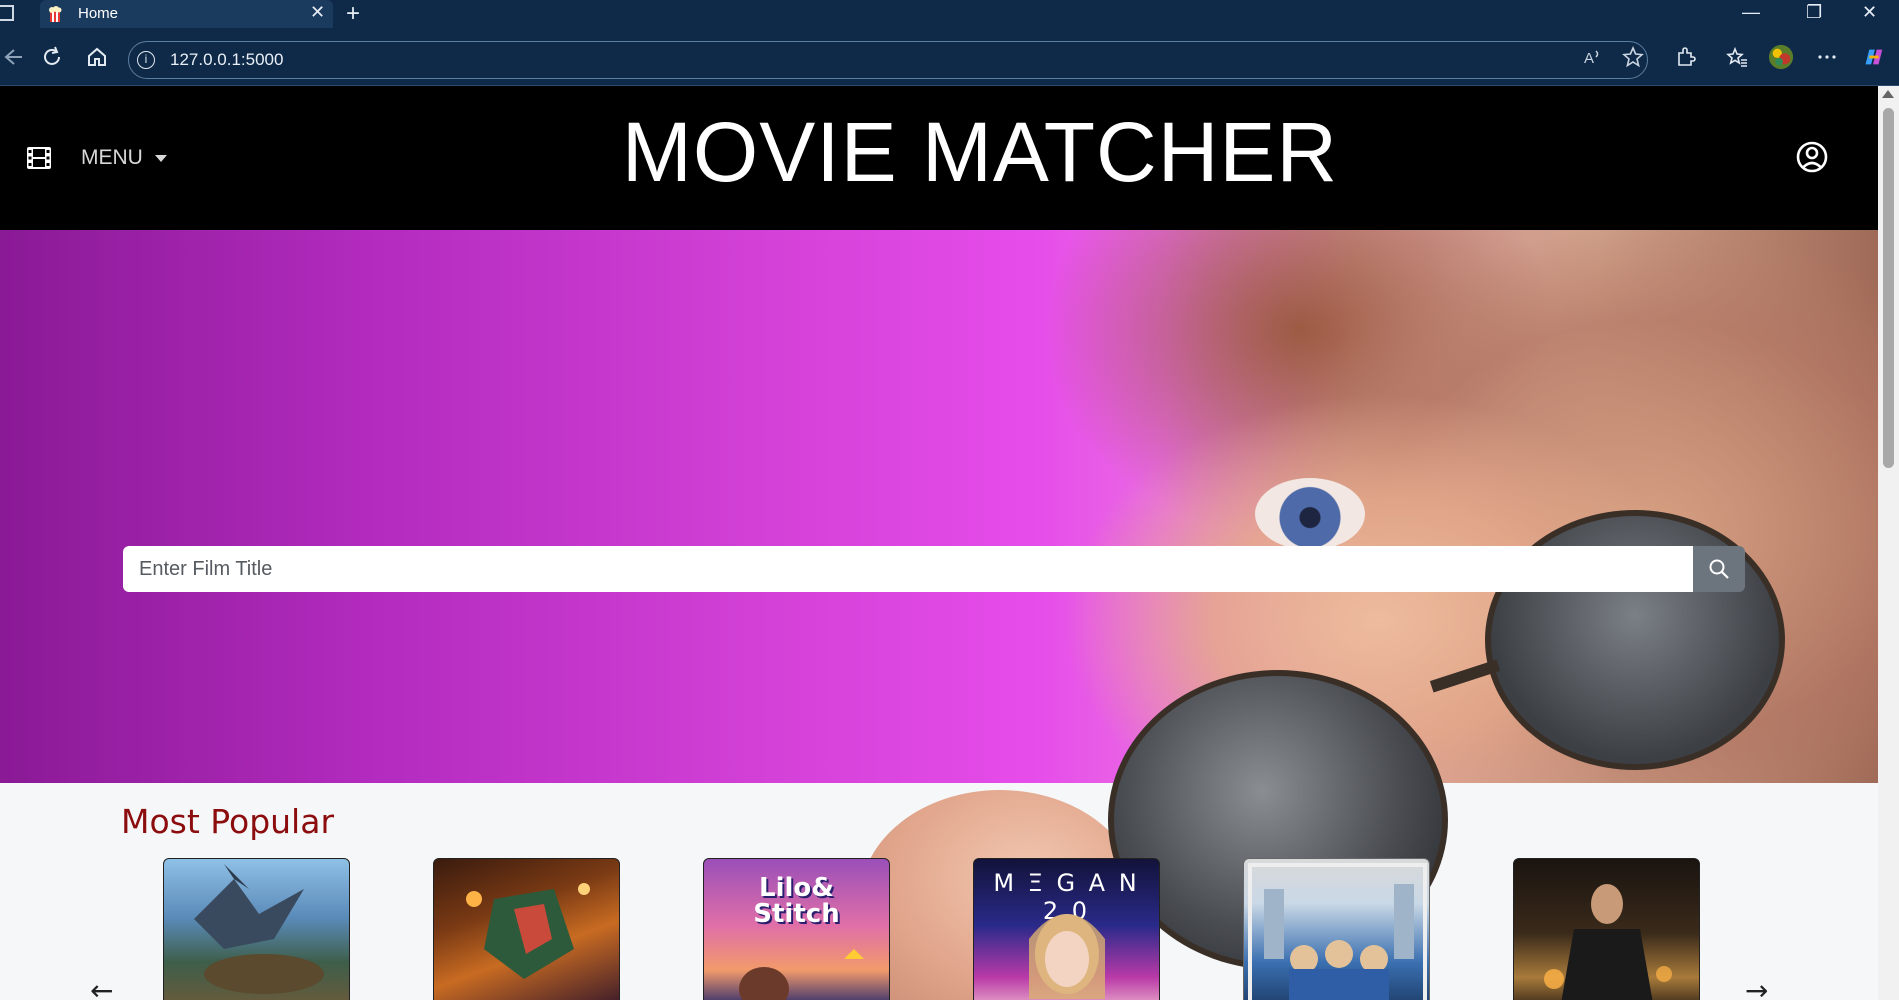 Image resolution: width=1899 pixels, height=1000 pixels. Describe the element at coordinates (1310, 514) in the screenshot. I see `hero-eye` at that location.